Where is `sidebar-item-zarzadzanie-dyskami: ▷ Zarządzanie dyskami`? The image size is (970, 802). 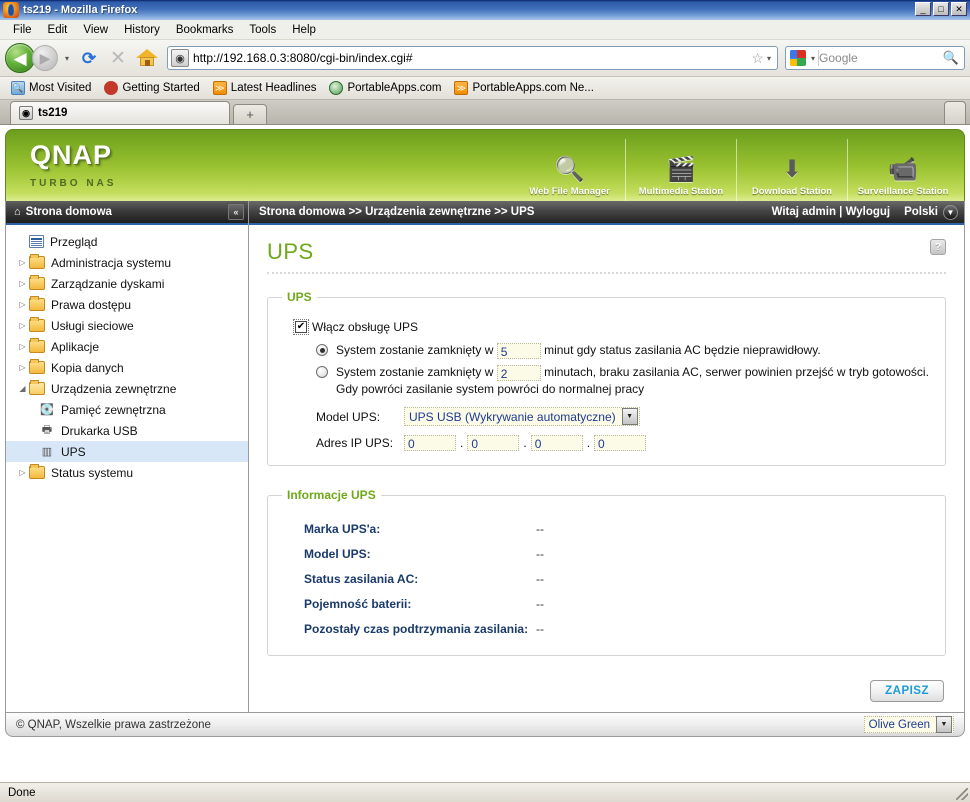 sidebar-item-zarzadzanie-dyskami: ▷ Zarządzanie dyskami is located at coordinates (127, 283).